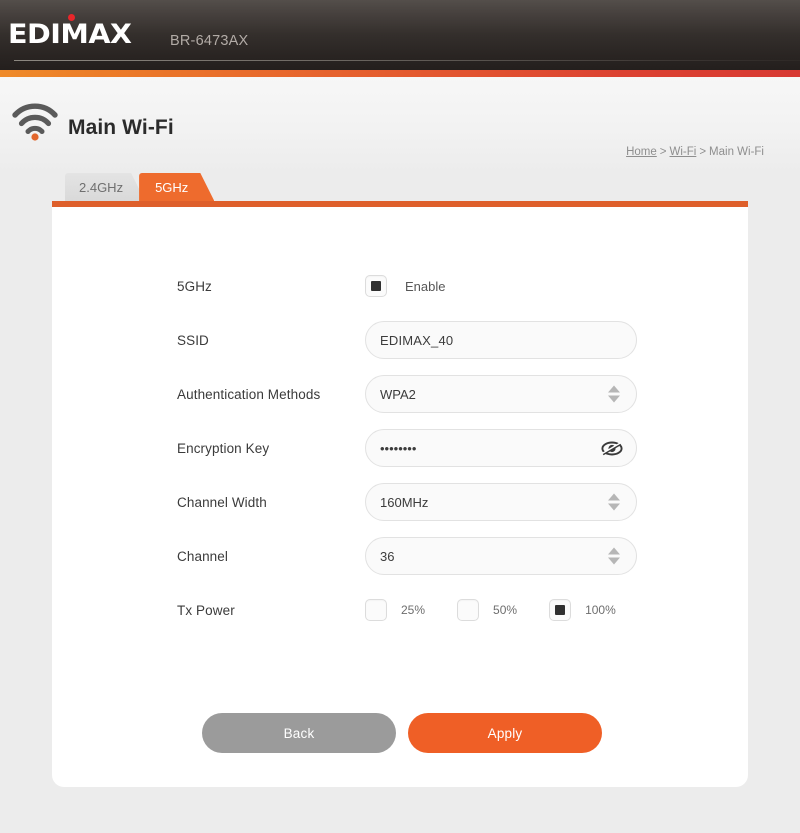  What do you see at coordinates (121, 127) in the screenshot?
I see `page-title: Main Wi-Fi` at bounding box center [121, 127].